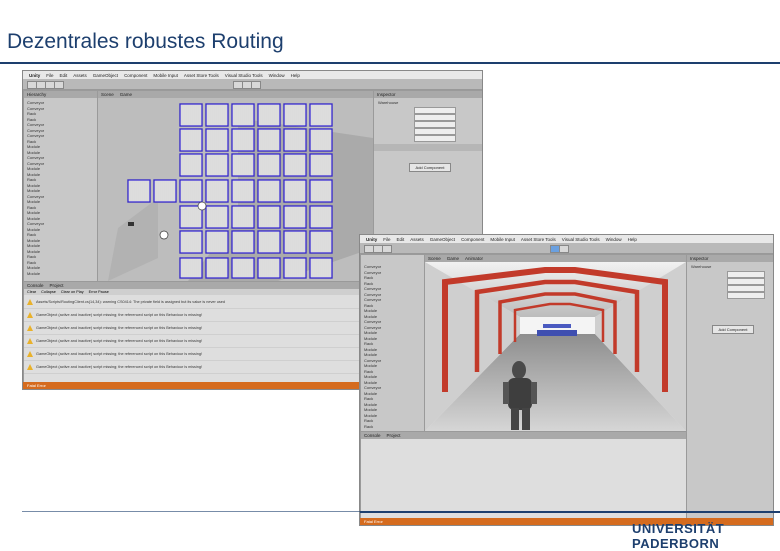 The image size is (780, 551). Describe the element at coordinates (523, 475) in the screenshot. I see `console-panel: Console Project` at that location.